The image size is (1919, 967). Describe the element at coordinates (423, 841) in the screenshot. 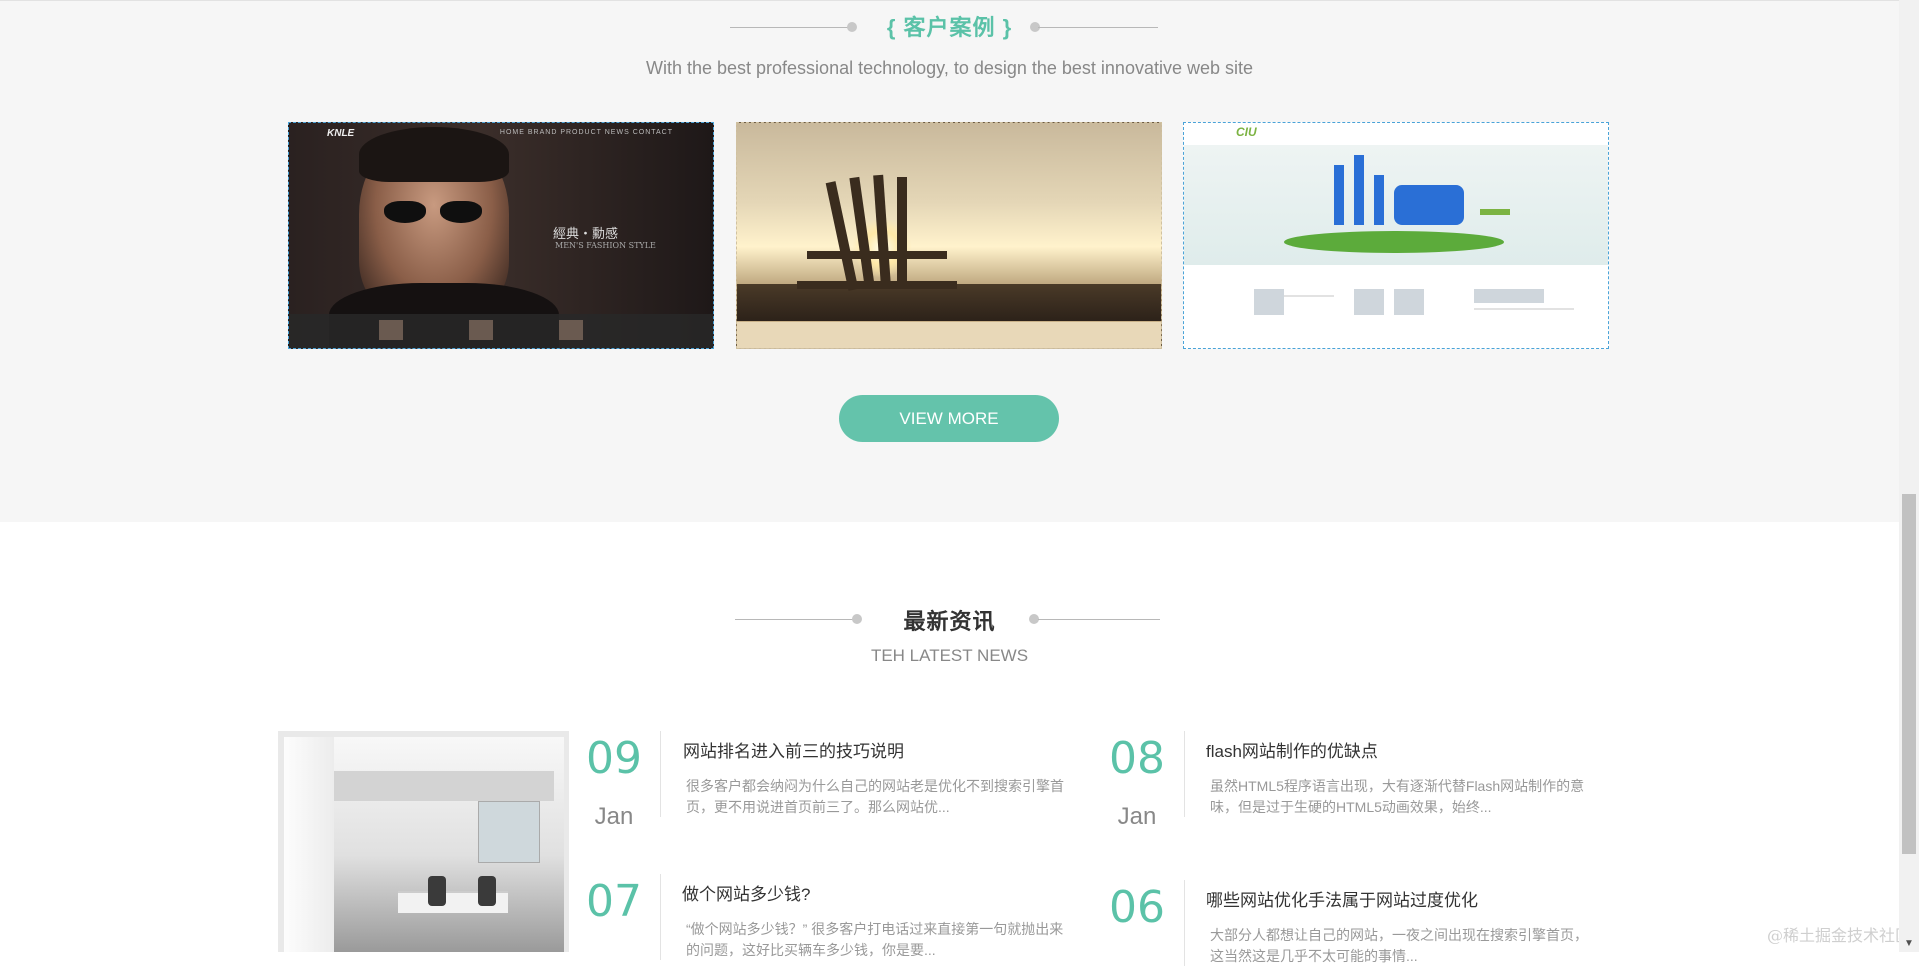

I see `news-feature-image` at that location.